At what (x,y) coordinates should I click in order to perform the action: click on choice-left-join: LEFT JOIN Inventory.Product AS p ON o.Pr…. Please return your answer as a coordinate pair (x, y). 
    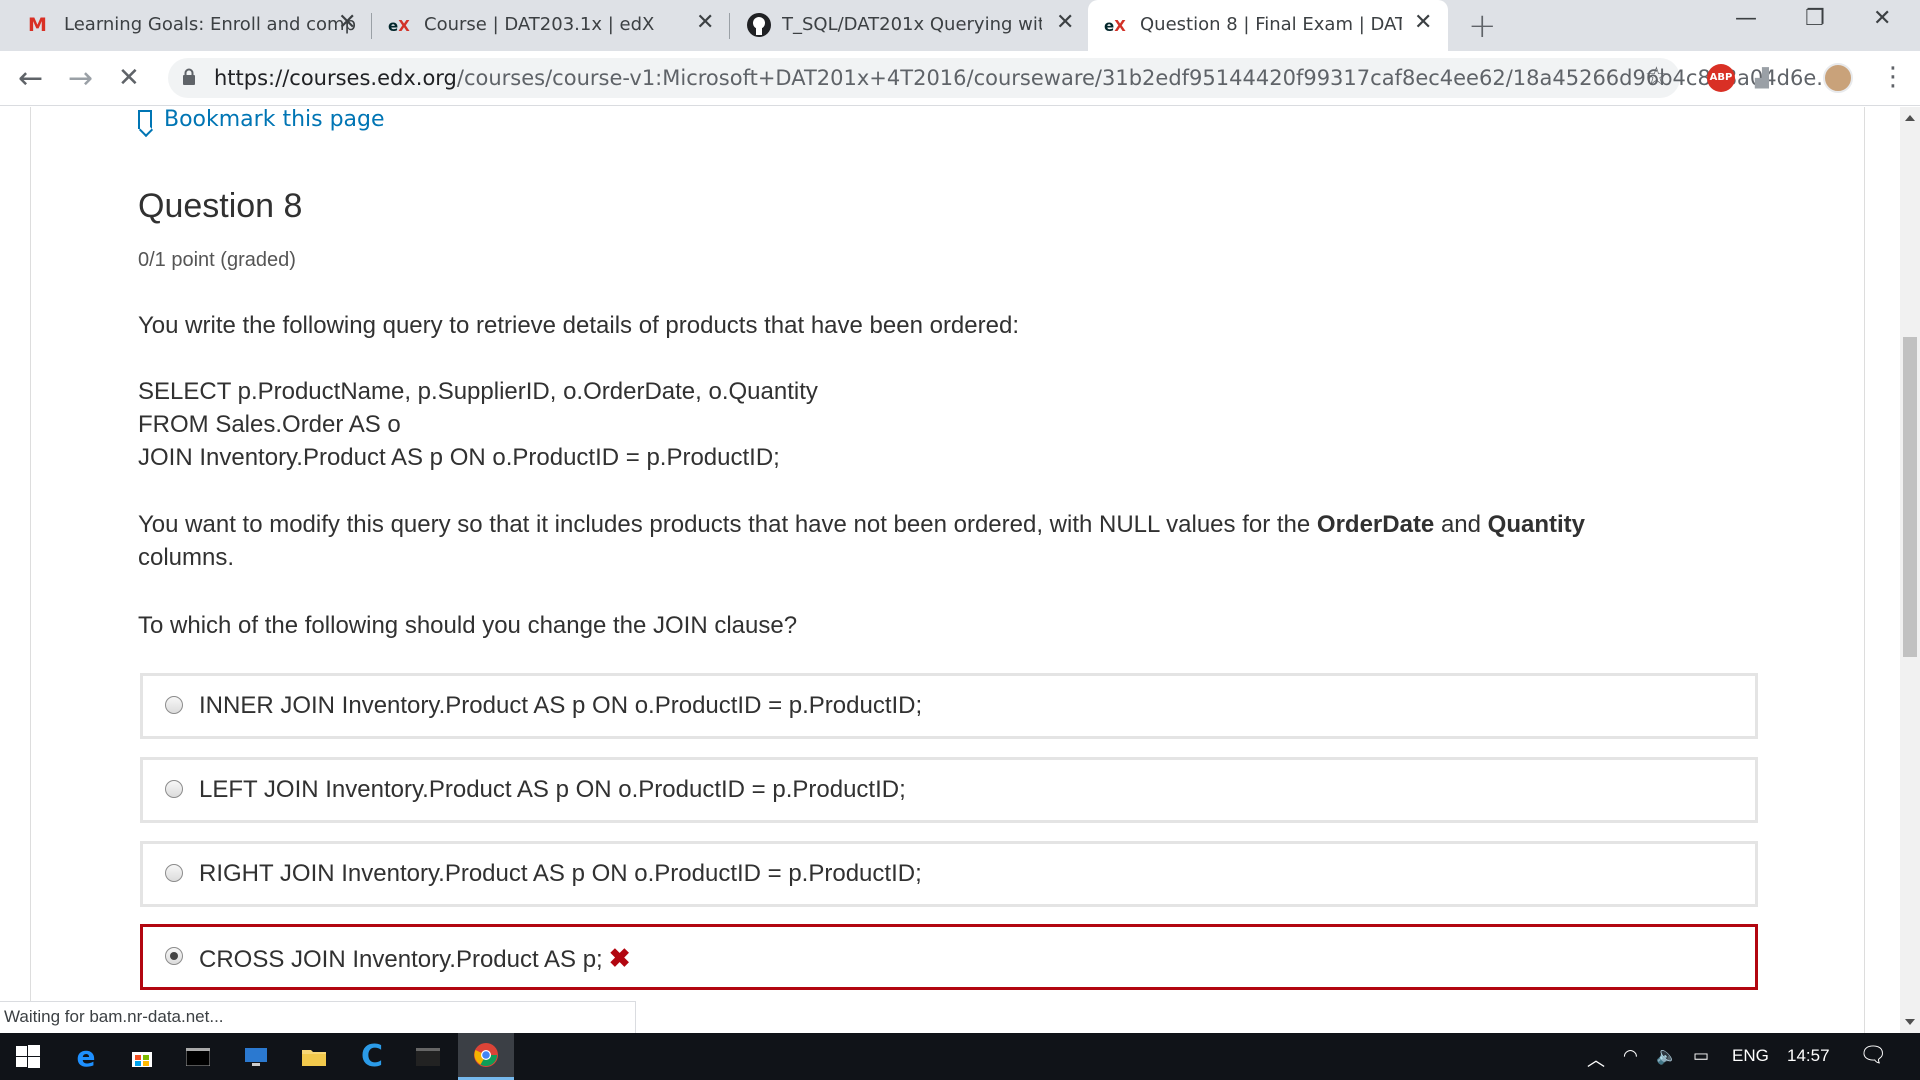
    Looking at the image, I should click on (949, 790).